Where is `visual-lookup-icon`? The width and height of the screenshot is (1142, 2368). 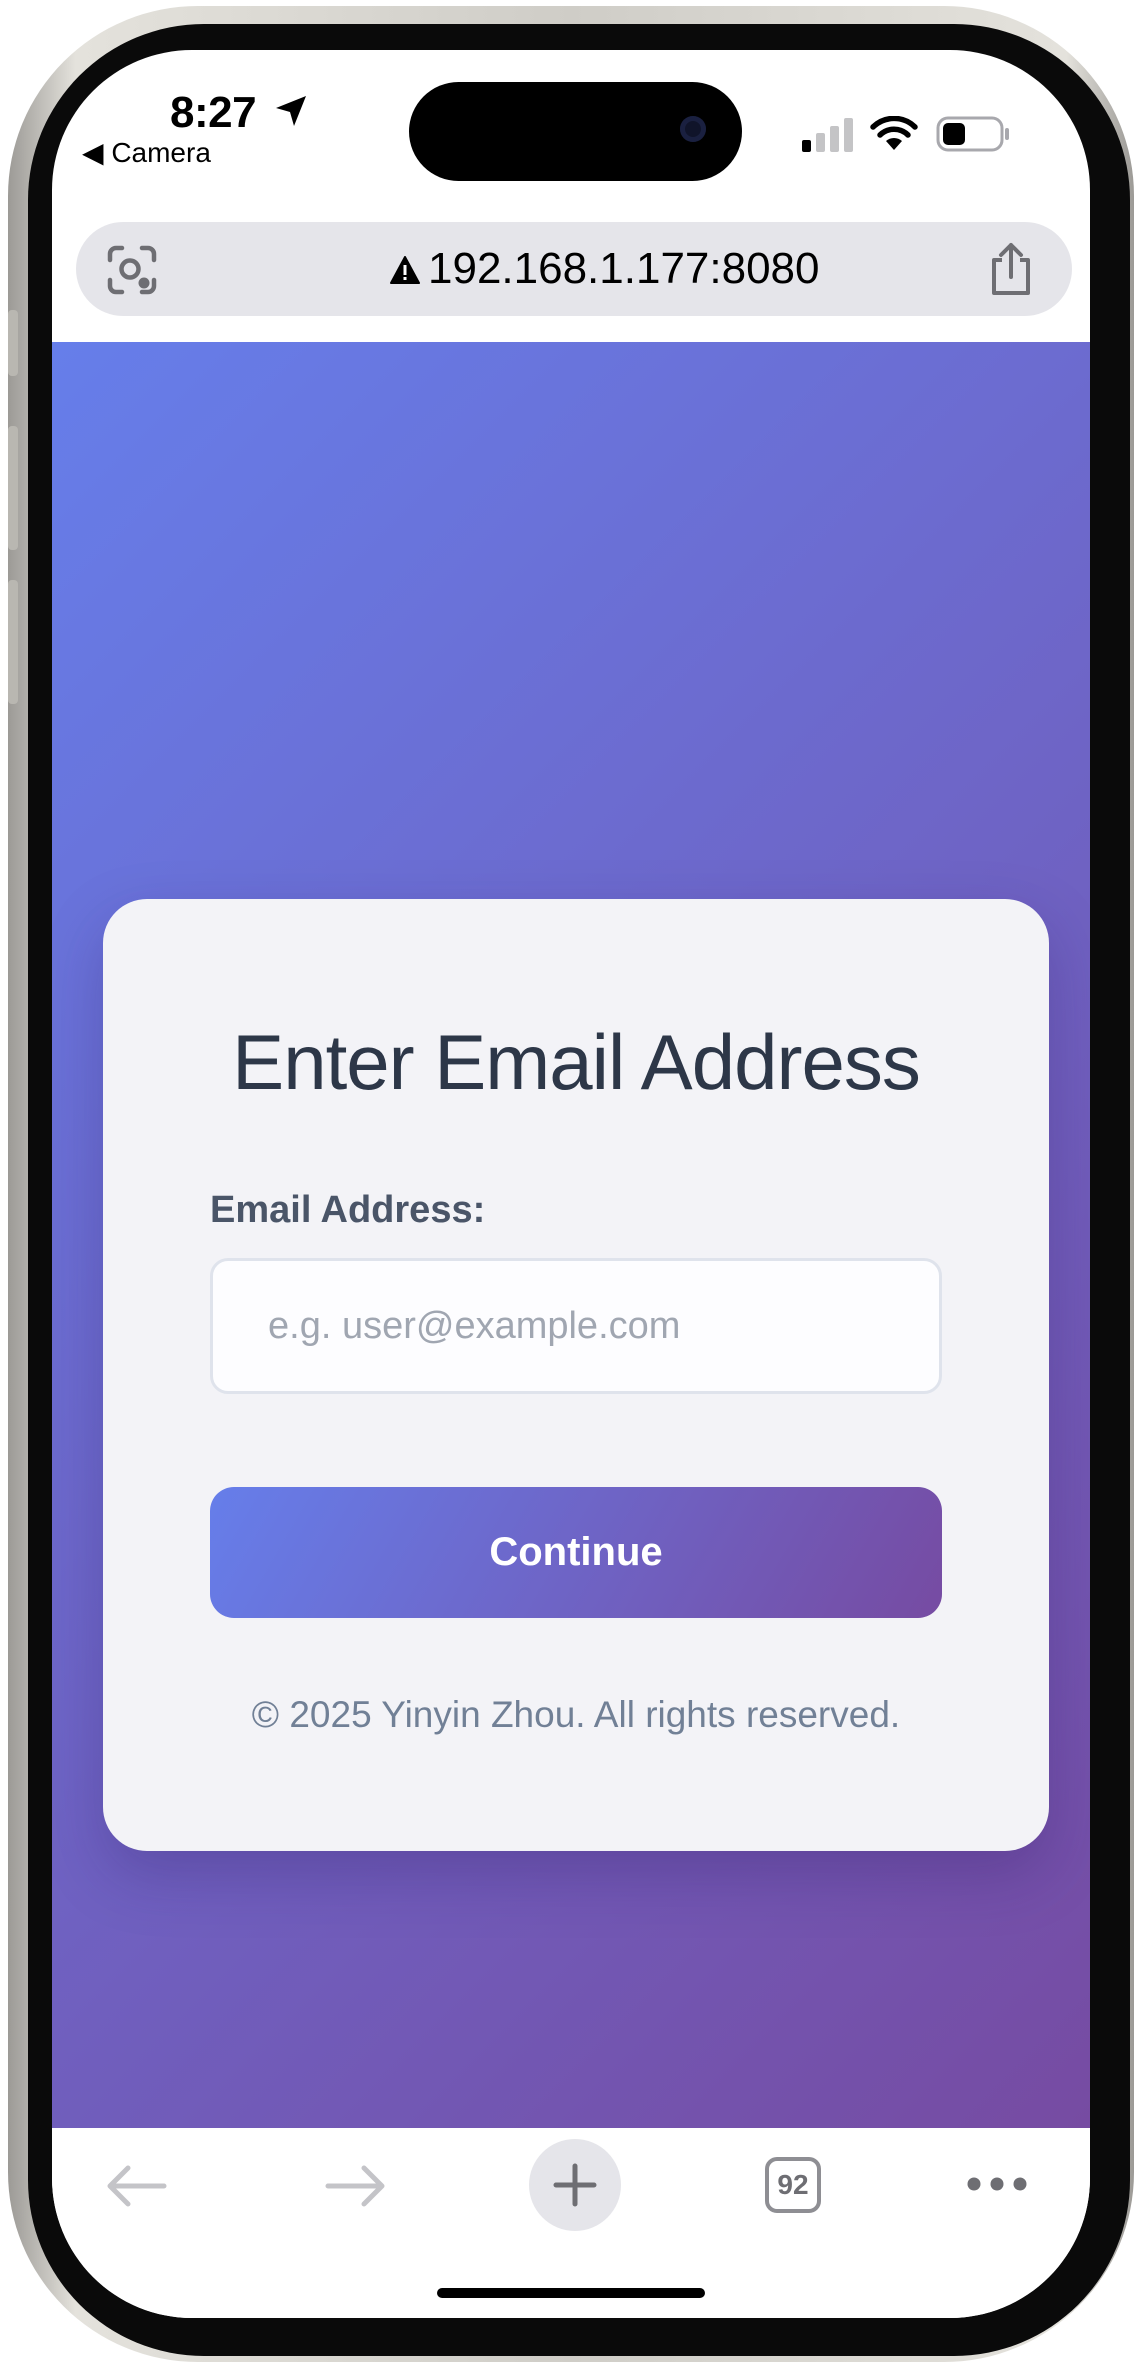
visual-lookup-icon is located at coordinates (132, 270).